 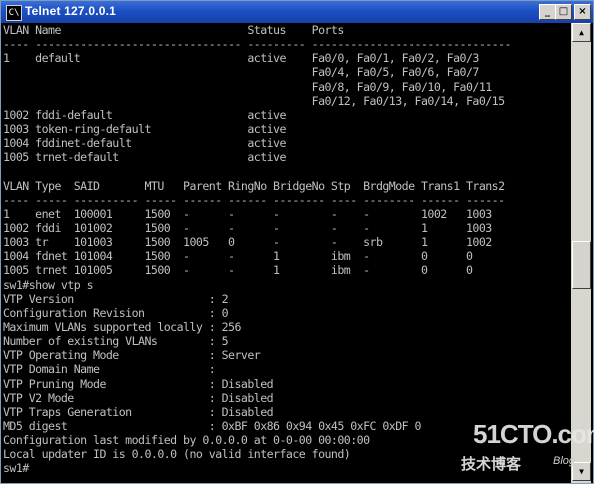 I want to click on window-title: Telnet 127.0.0.1, so click(x=71, y=11).